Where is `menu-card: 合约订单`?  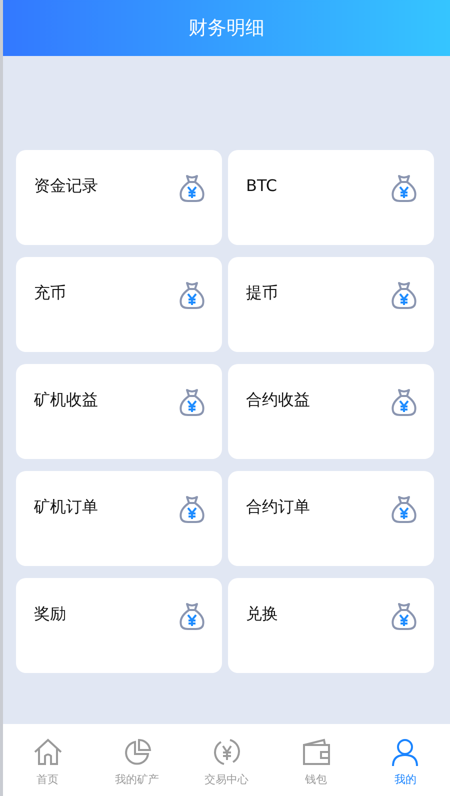 menu-card: 合约订单 is located at coordinates (331, 518).